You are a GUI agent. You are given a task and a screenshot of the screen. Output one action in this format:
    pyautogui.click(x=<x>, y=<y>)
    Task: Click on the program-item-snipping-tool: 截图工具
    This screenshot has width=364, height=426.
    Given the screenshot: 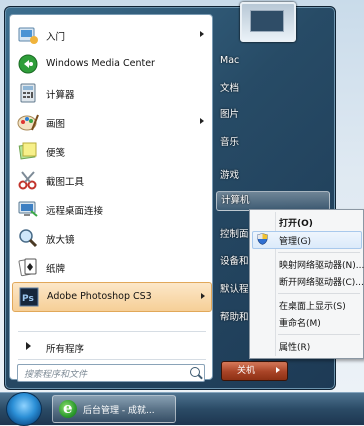 What is the action you would take?
    pyautogui.click(x=111, y=180)
    